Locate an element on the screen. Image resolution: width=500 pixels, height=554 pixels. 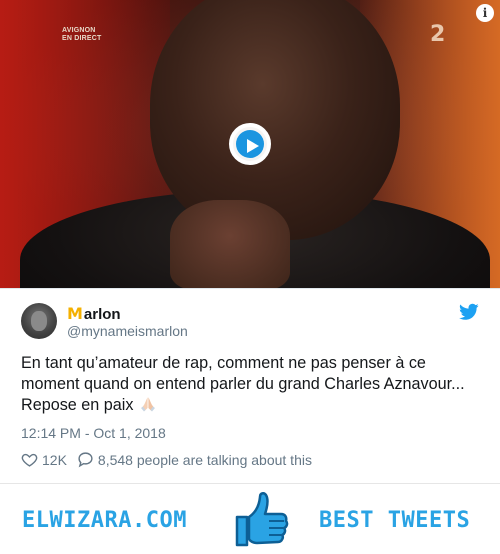
tv-channel-logo: 2 is located at coordinates (438, 34).